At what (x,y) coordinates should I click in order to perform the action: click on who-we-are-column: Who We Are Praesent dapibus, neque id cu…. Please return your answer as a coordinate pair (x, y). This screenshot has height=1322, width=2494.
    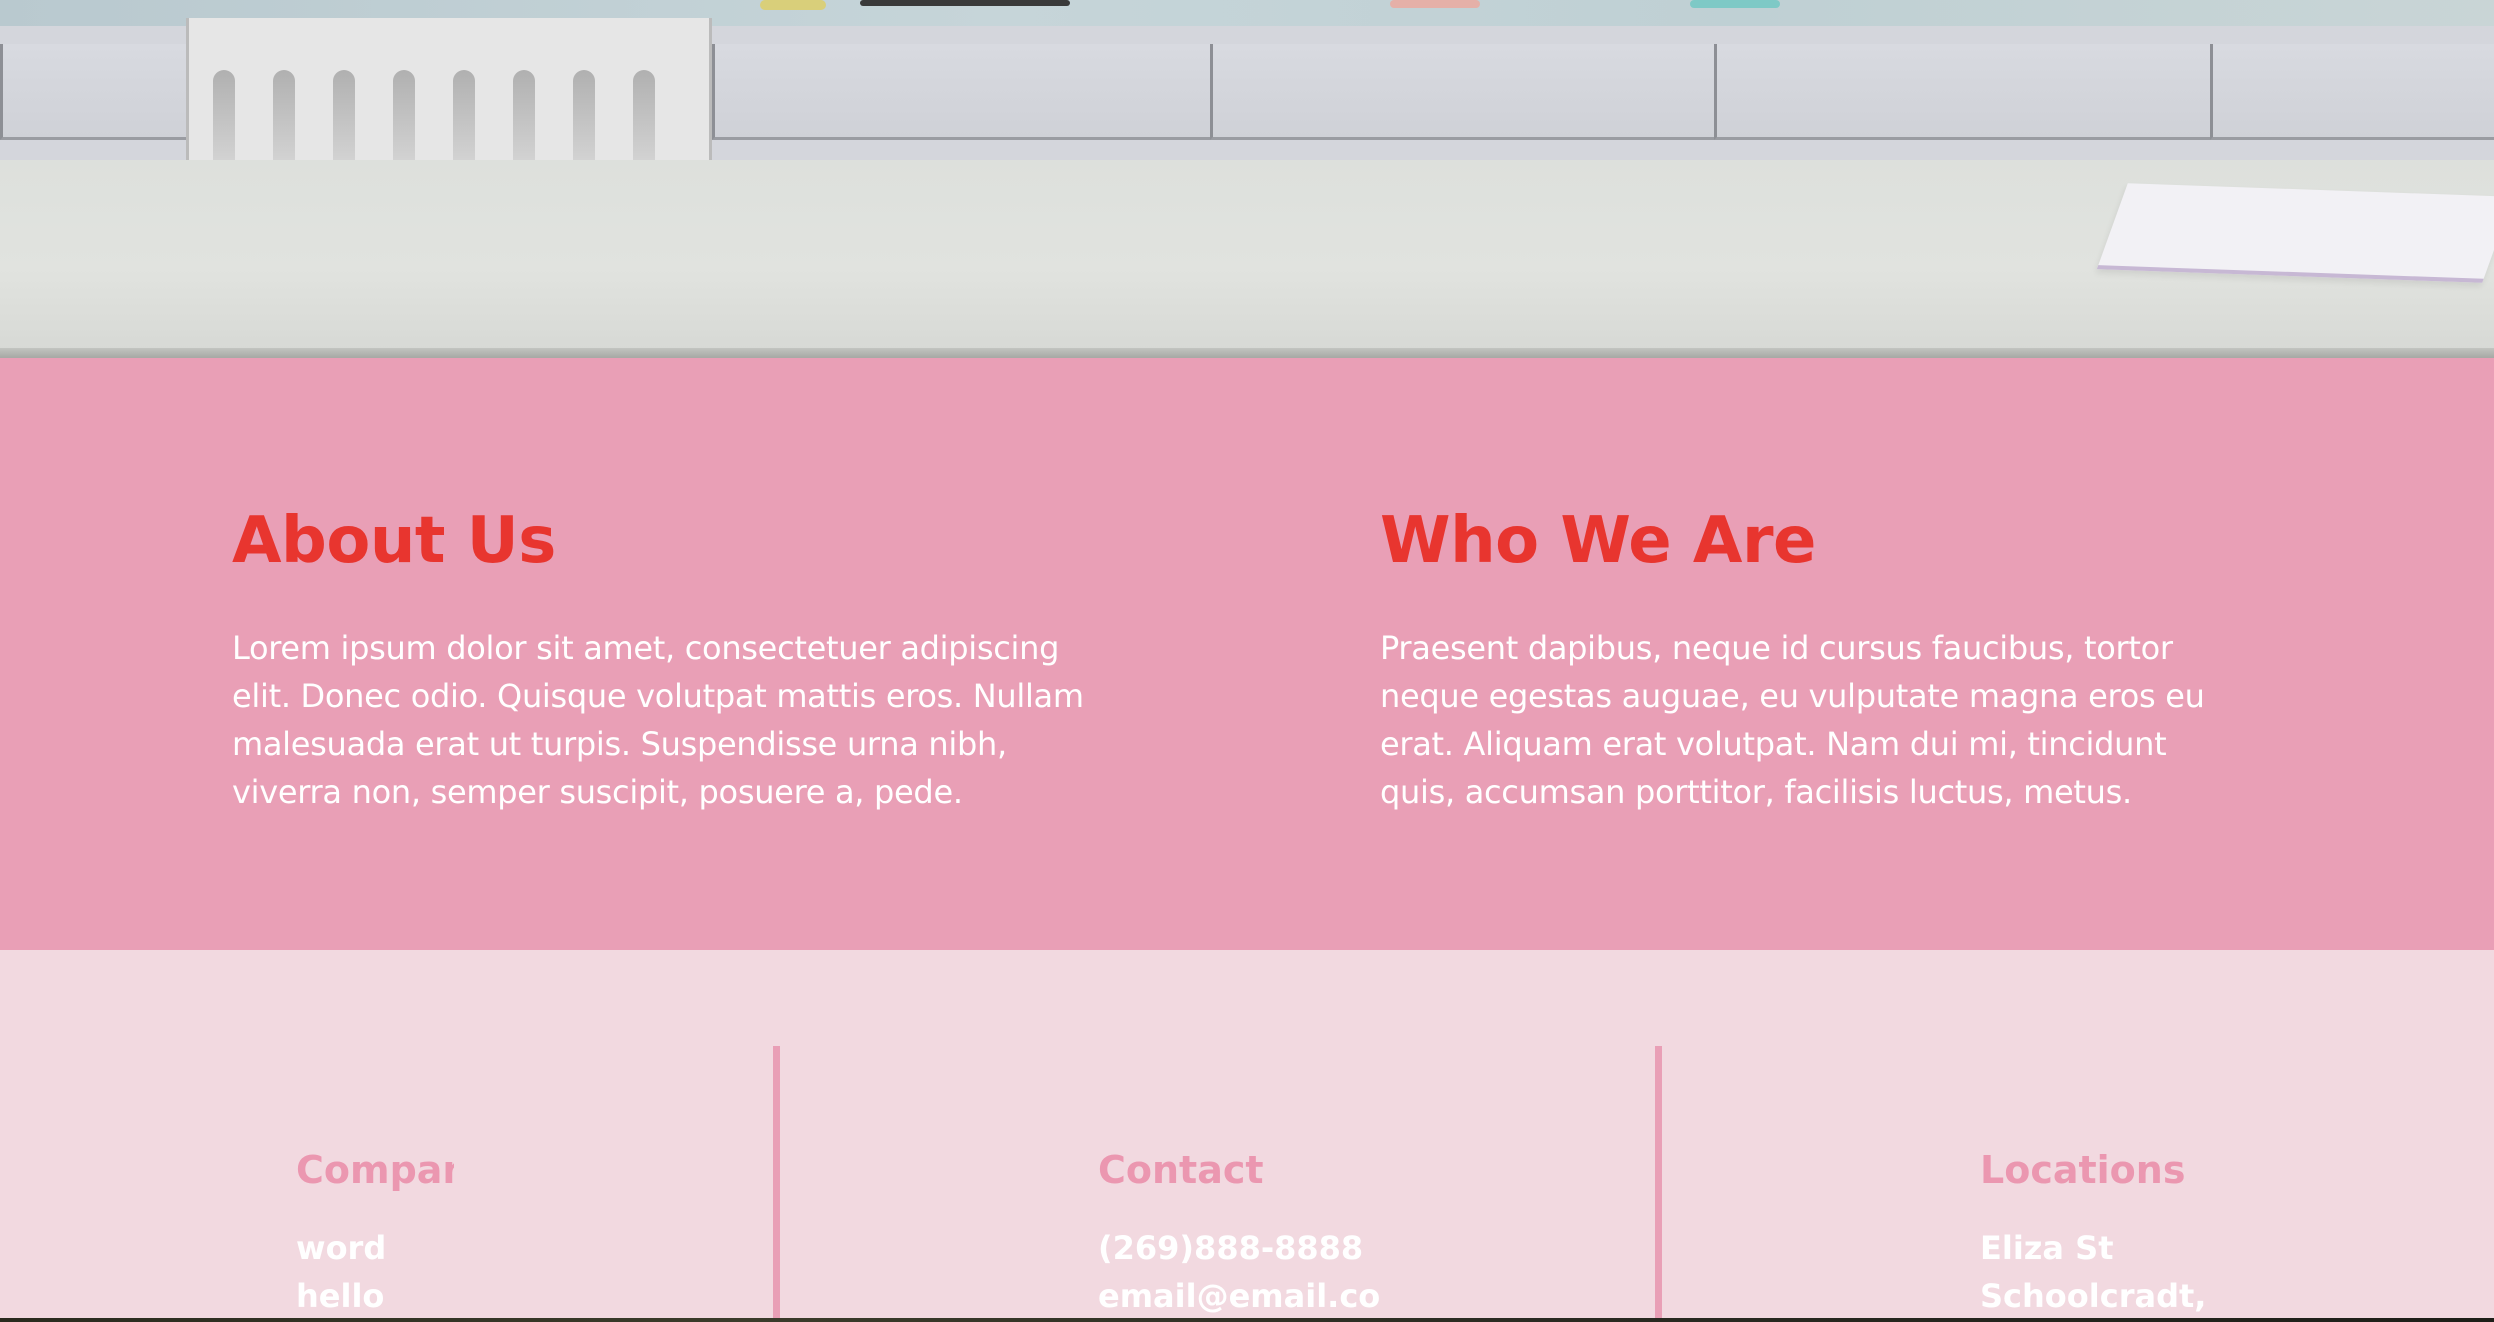
    Looking at the image, I should click on (1805, 661).